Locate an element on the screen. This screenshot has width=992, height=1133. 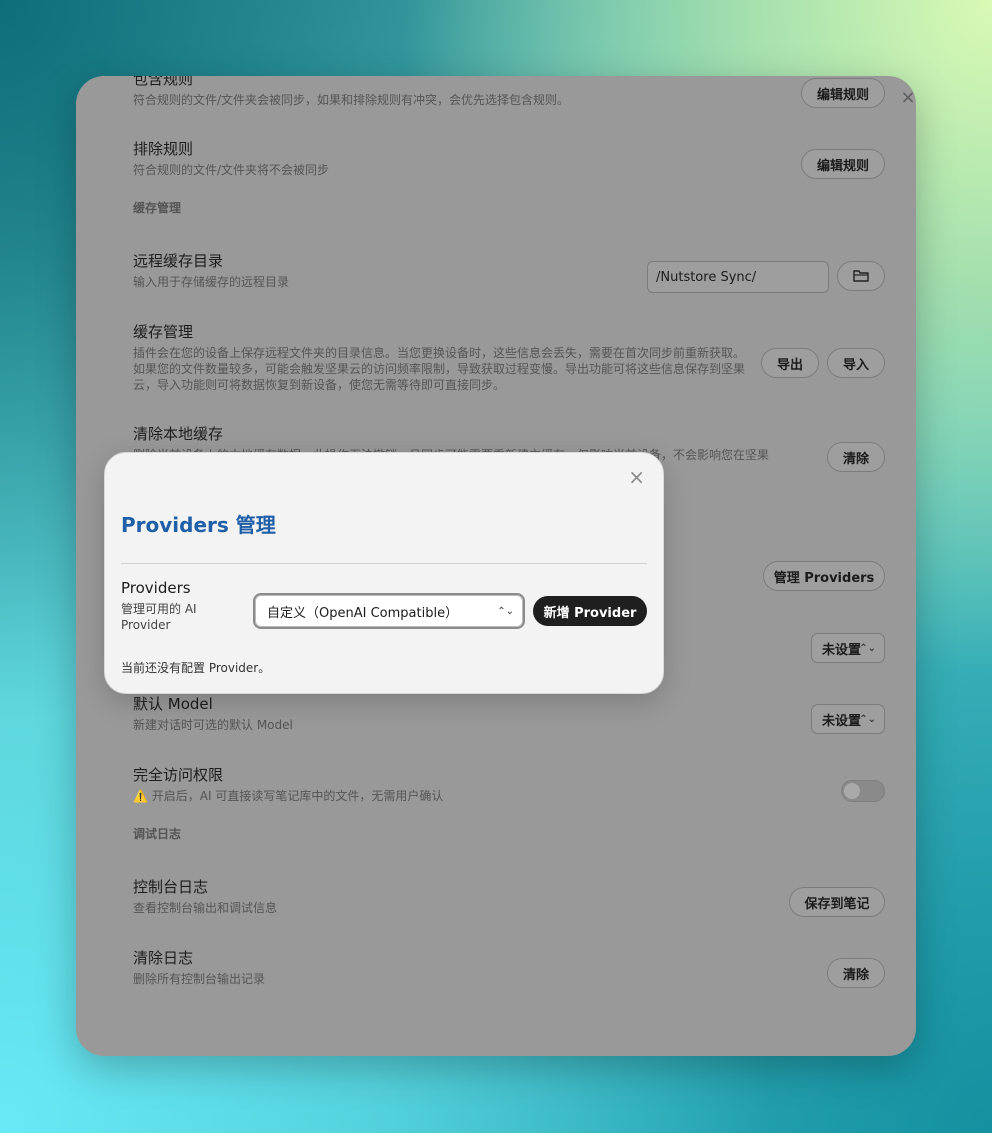
include-rules-desc: 符合规则的文件/文件夹会被同步，如果和排除规则有冲突，会优先选择包含规则。 is located at coordinates (351, 100).